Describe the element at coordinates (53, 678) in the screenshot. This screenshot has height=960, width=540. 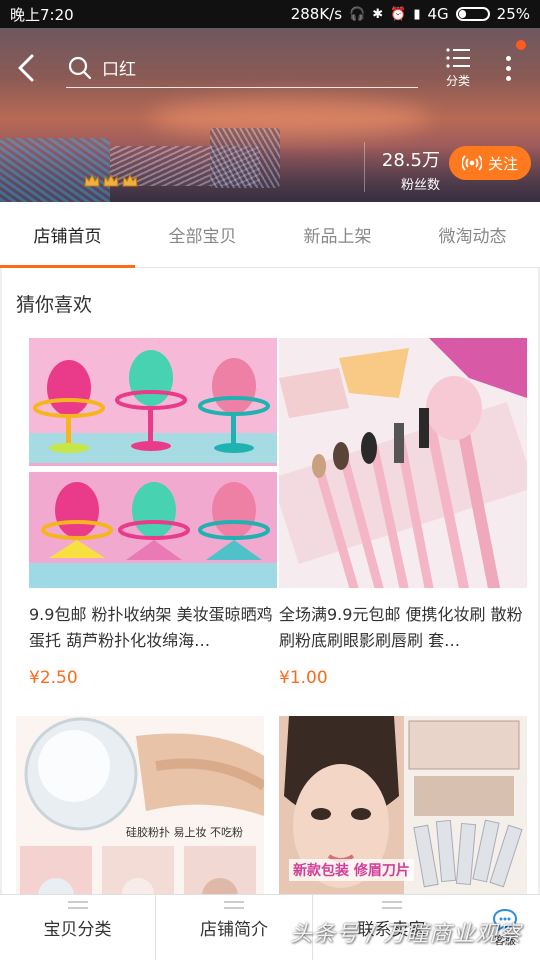
I see `product-price: ¥2.50` at that location.